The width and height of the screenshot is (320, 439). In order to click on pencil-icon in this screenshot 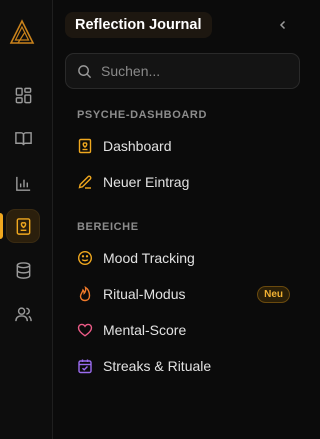, I will do `click(85, 182)`.